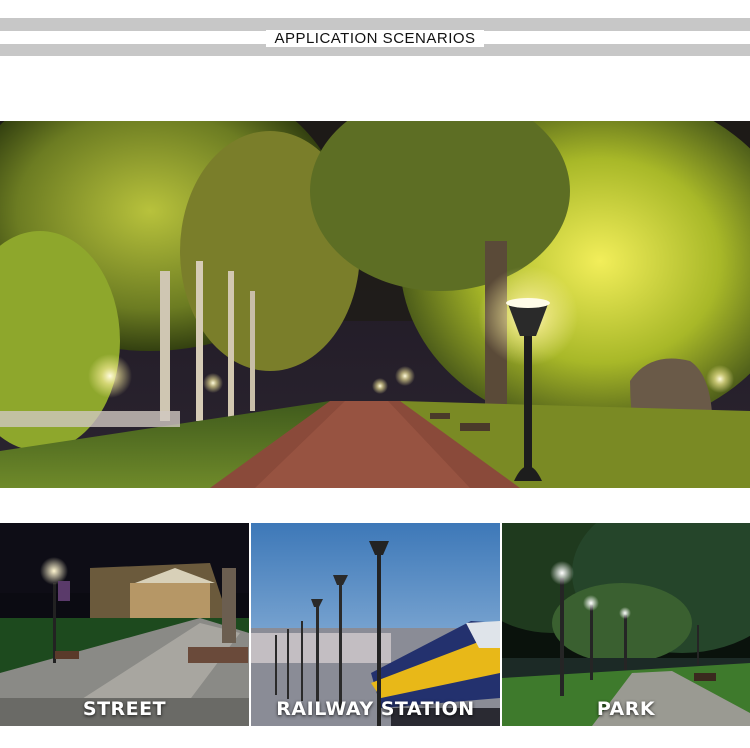 Image resolution: width=750 pixels, height=748 pixels. What do you see at coordinates (124, 624) in the screenshot?
I see `street-scene-image: STREET` at bounding box center [124, 624].